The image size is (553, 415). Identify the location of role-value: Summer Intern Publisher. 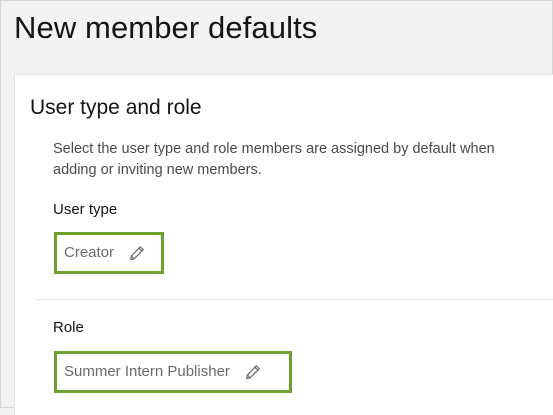
(147, 371).